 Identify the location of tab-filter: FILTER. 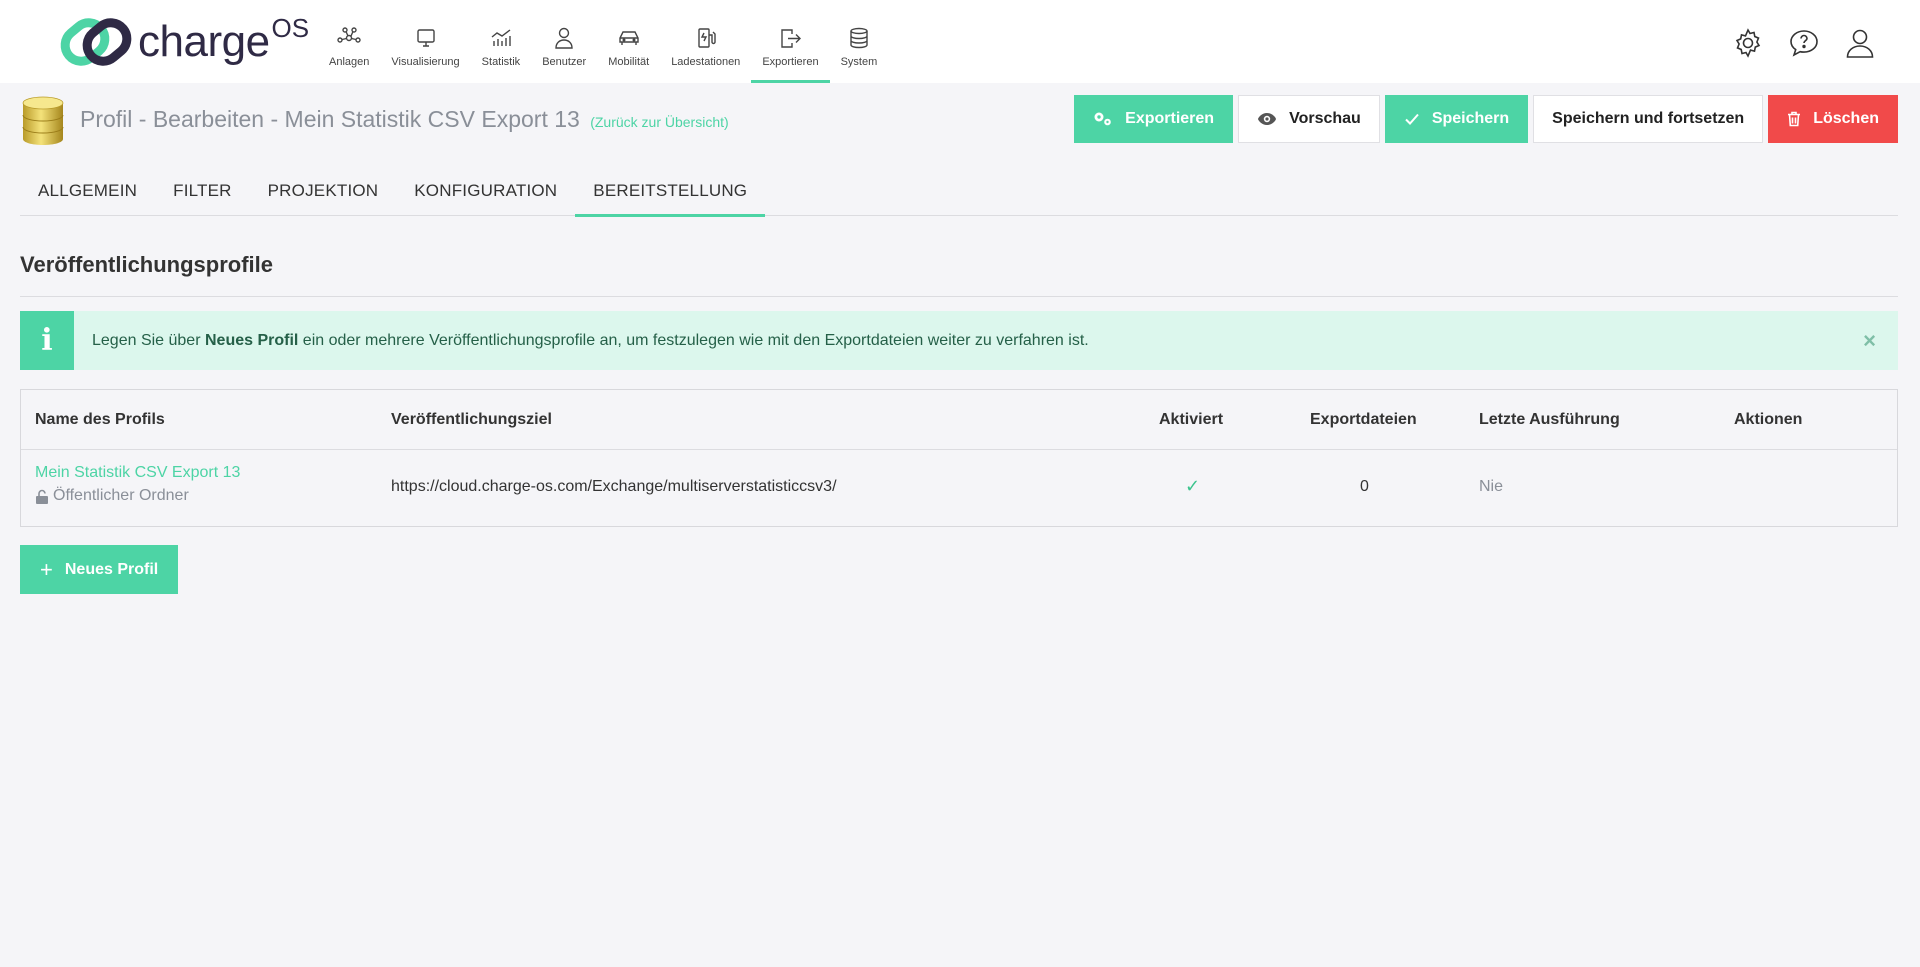
(202, 191).